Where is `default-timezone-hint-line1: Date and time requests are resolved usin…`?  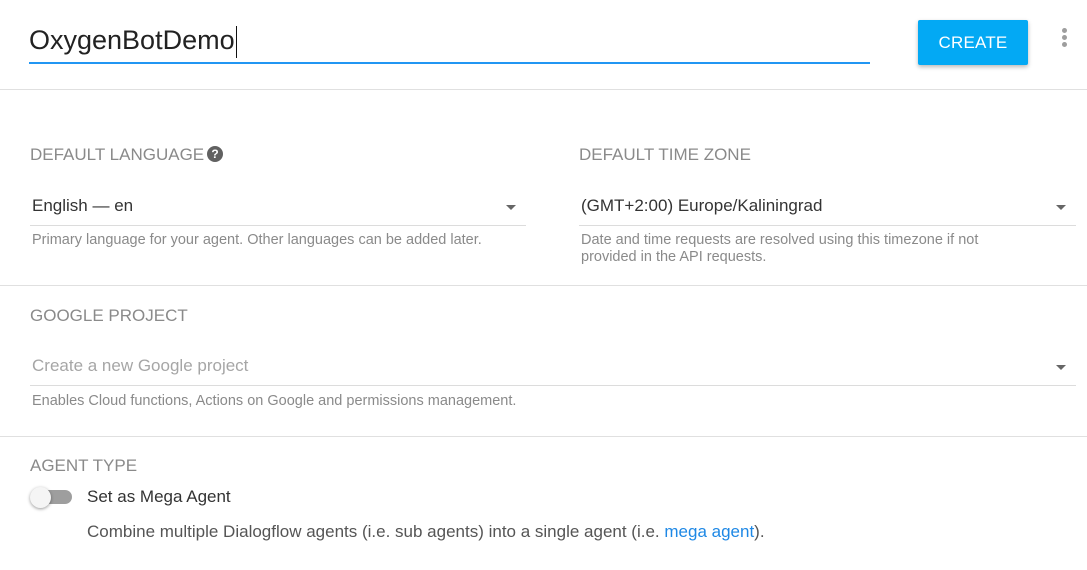
default-timezone-hint-line1: Date and time requests are resolved usin… is located at coordinates (780, 240).